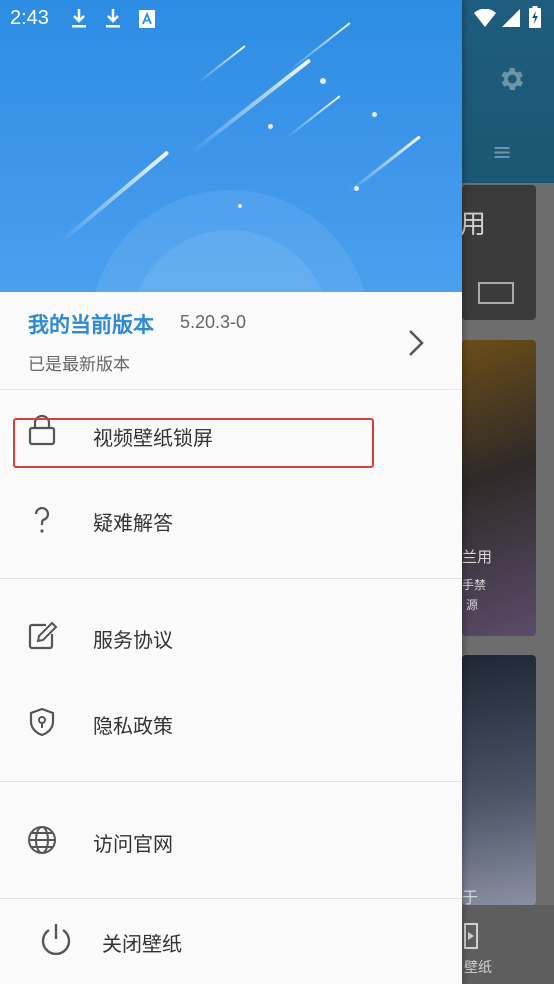 The image size is (554, 984). Describe the element at coordinates (29, 18) in the screenshot. I see `status-time: 2:43` at that location.